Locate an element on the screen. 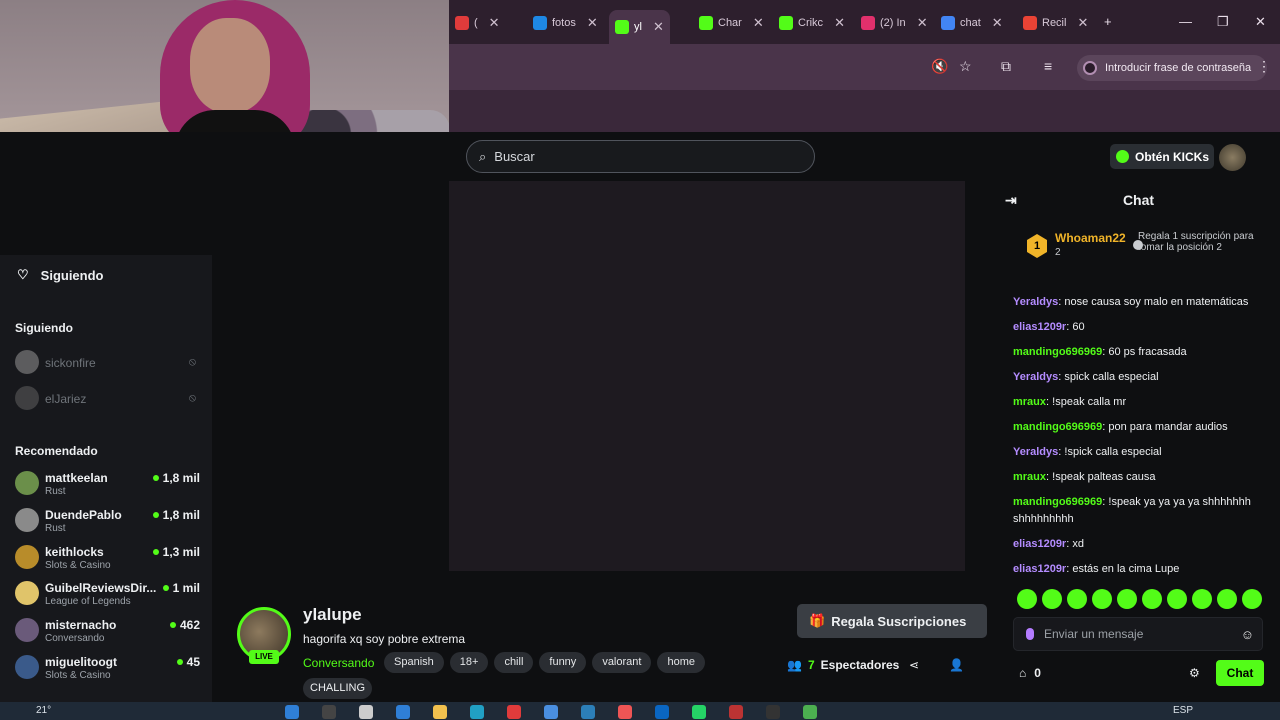 This screenshot has height=720, width=1280. chat-input: Enviar un mensaje ☺ is located at coordinates (1138, 634).